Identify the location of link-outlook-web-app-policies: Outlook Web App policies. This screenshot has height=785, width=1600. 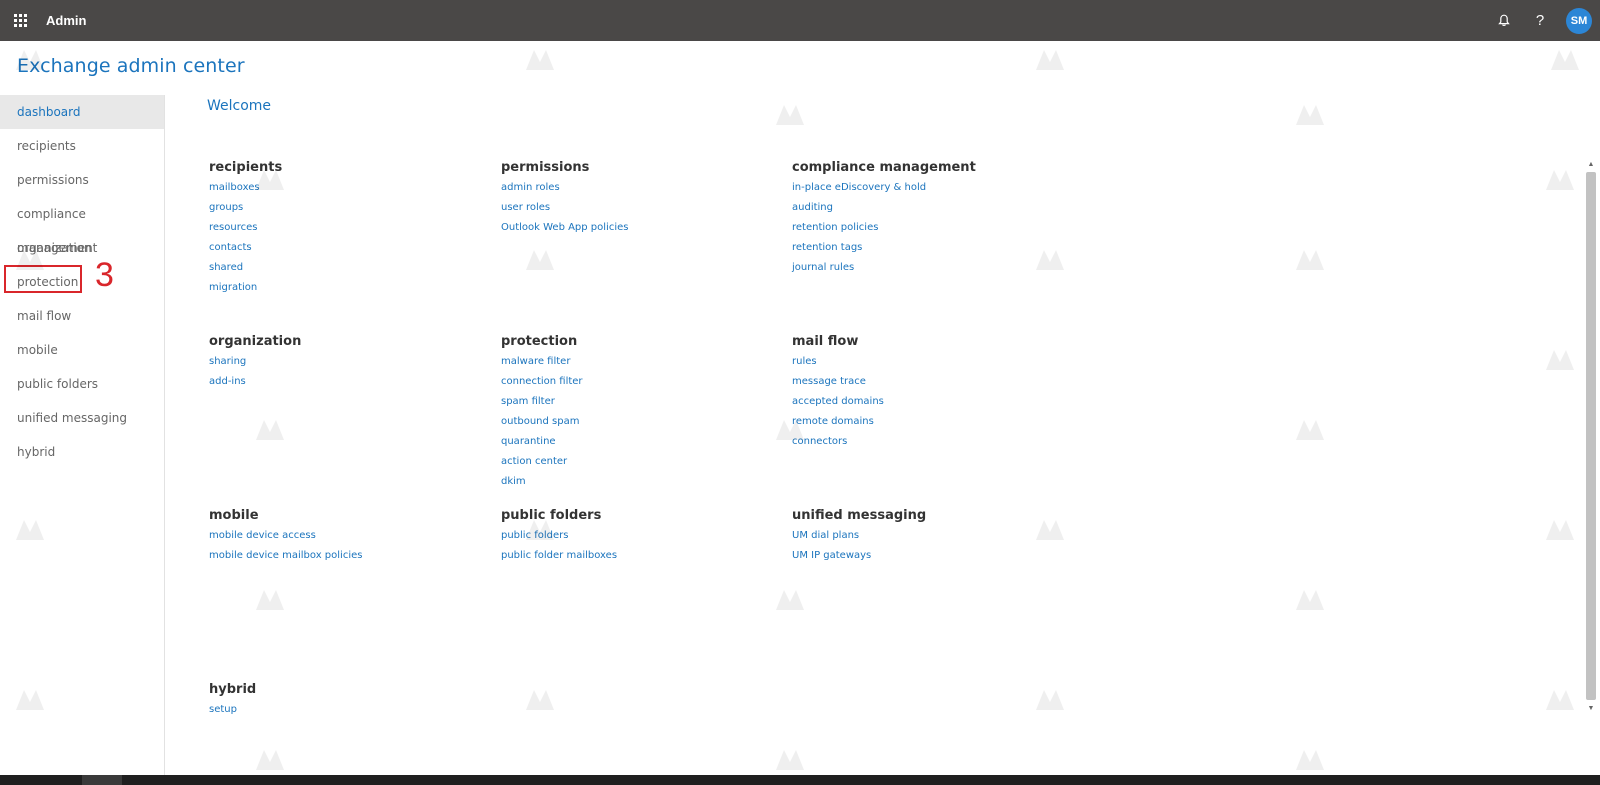
(636, 228).